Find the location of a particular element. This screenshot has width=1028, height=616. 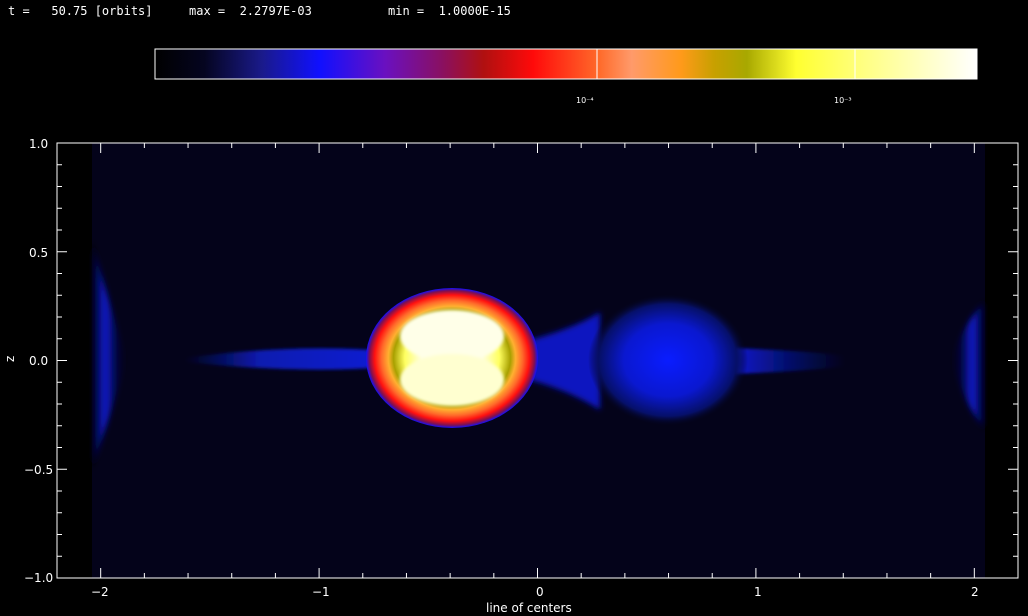

colorbar-gradient is located at coordinates (566, 64).